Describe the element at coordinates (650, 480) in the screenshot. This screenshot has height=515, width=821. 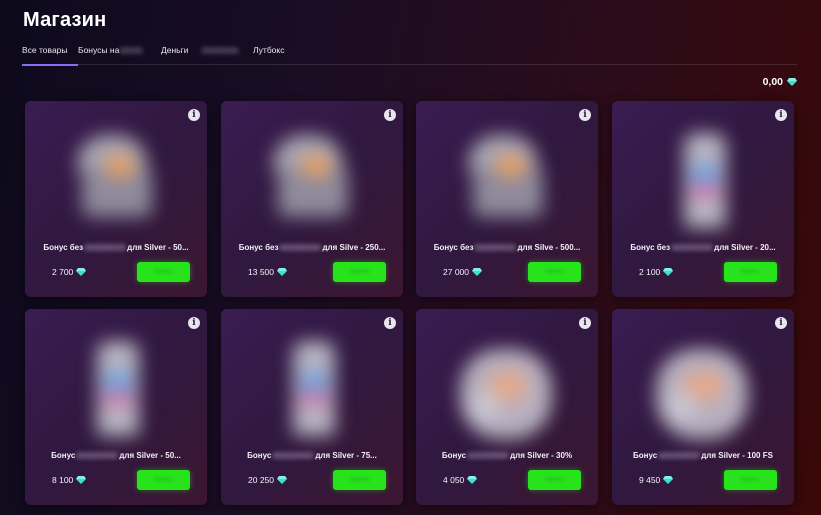
I see `price-value: 9 450` at that location.